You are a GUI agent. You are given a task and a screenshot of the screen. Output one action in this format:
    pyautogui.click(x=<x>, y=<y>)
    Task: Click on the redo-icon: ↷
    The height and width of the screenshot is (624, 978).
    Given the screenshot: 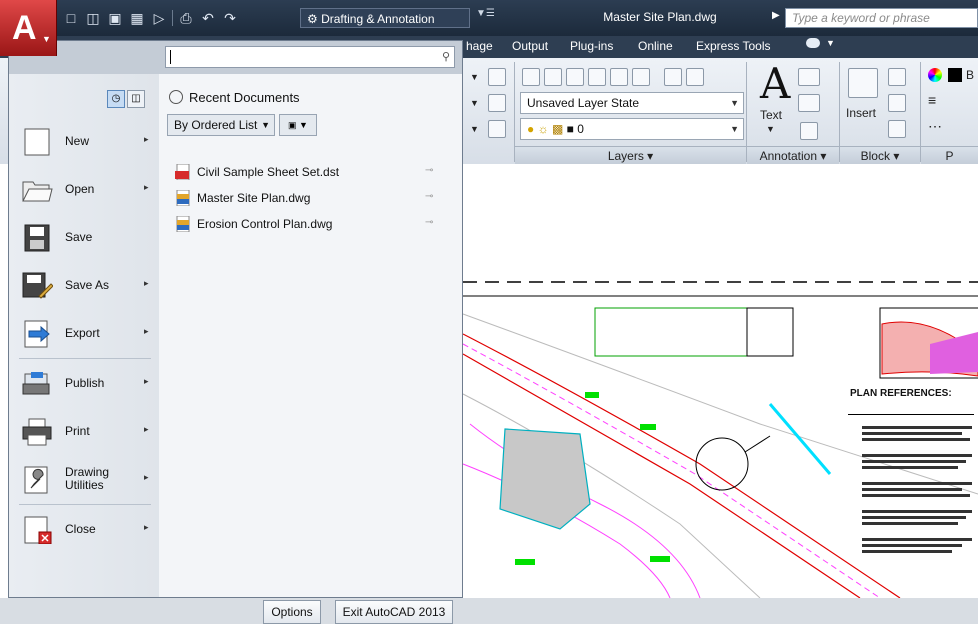 What is the action you would take?
    pyautogui.click(x=230, y=18)
    